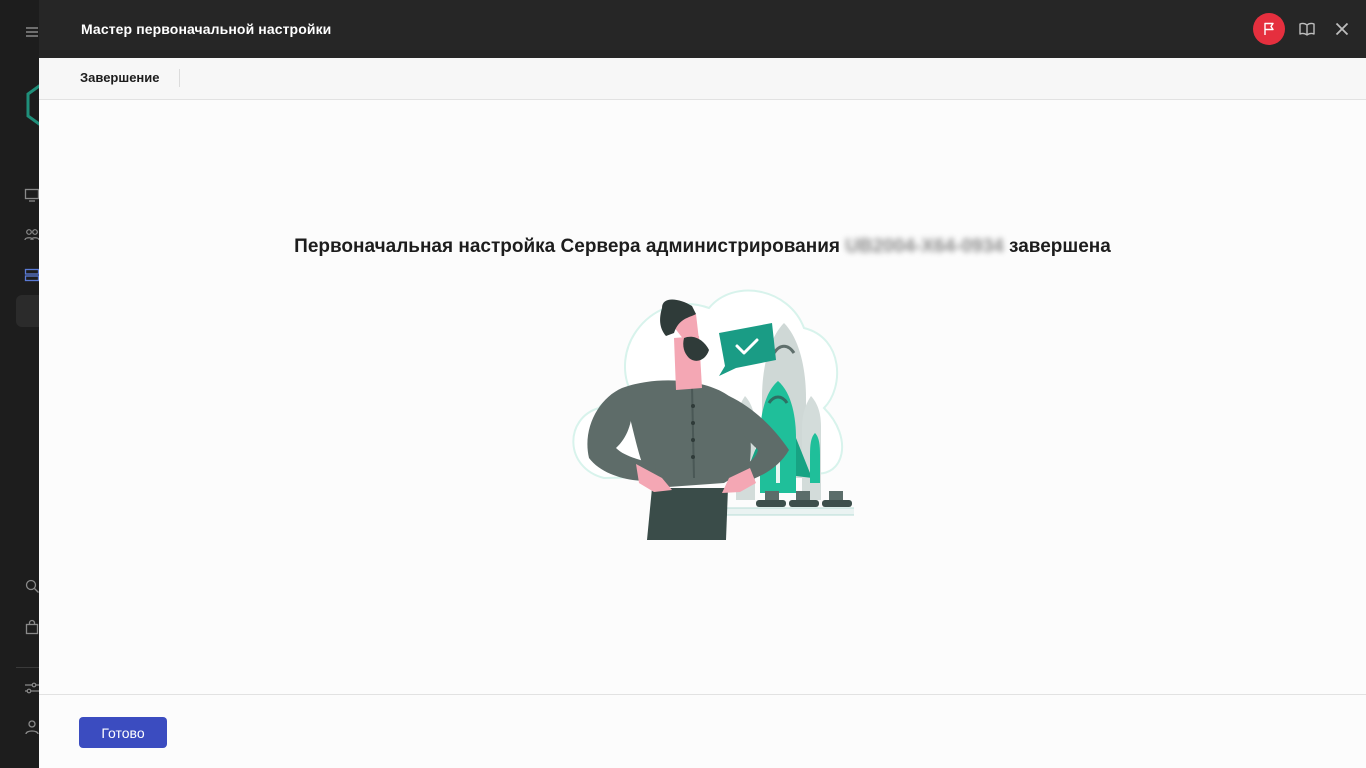 Image resolution: width=1366 pixels, height=768 pixels. Describe the element at coordinates (1307, 29) in the screenshot. I see `book-icon` at that location.